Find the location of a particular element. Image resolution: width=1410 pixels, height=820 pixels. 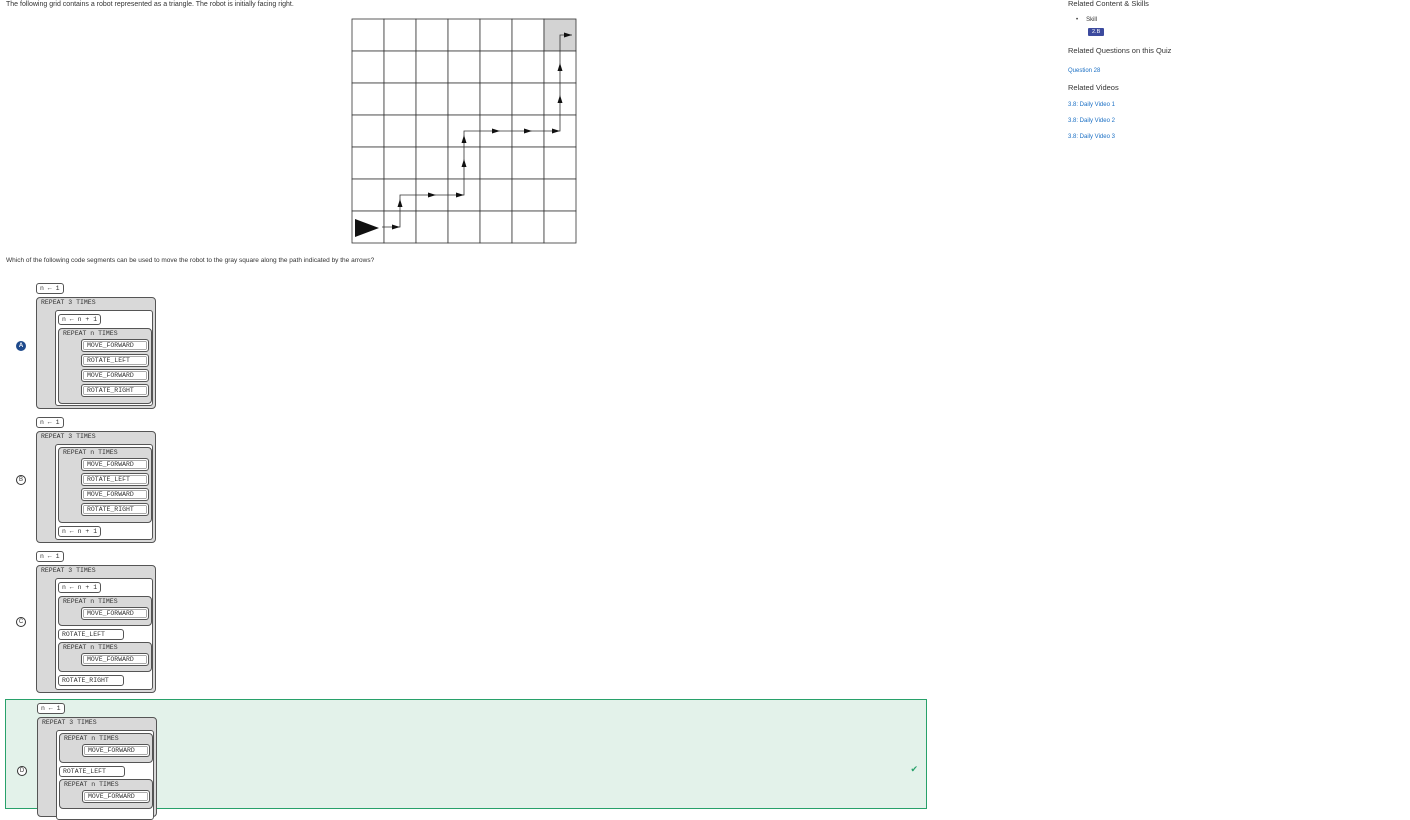

related-content-heading: Related Content & Skills is located at coordinates (1108, 4).